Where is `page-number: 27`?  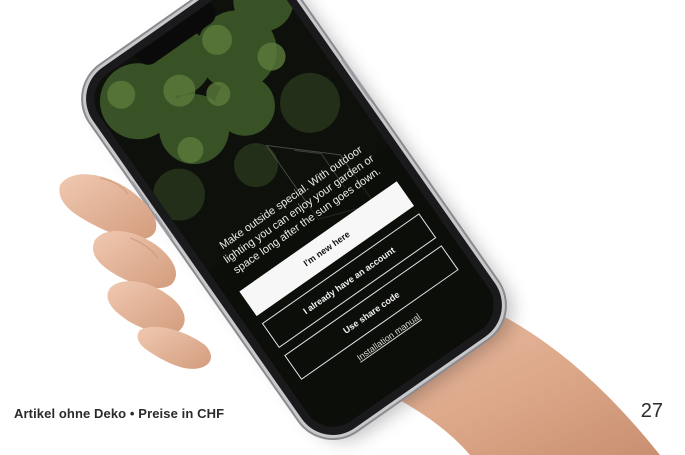 page-number: 27 is located at coordinates (651, 411).